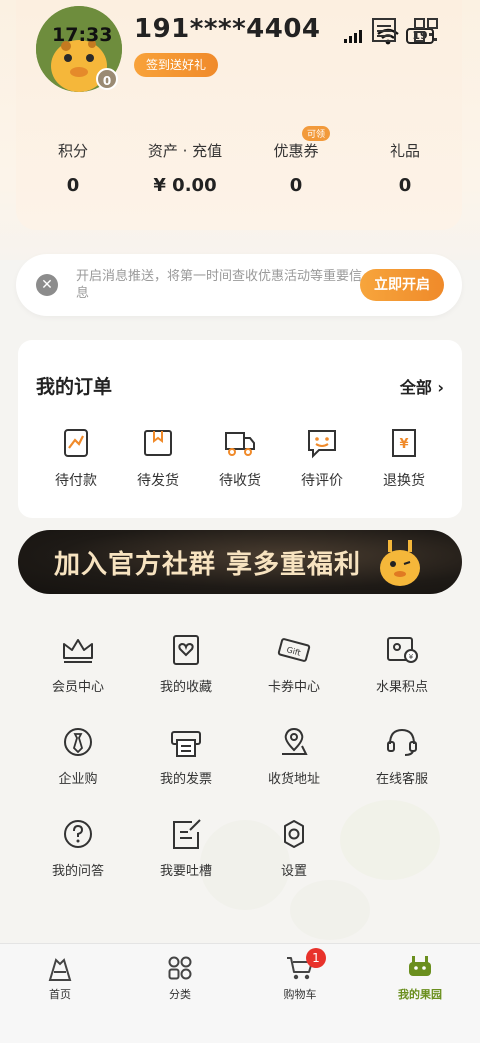  Describe the element at coordinates (185, 151) in the screenshot. I see `stat-label: 资产 · 充值` at that location.